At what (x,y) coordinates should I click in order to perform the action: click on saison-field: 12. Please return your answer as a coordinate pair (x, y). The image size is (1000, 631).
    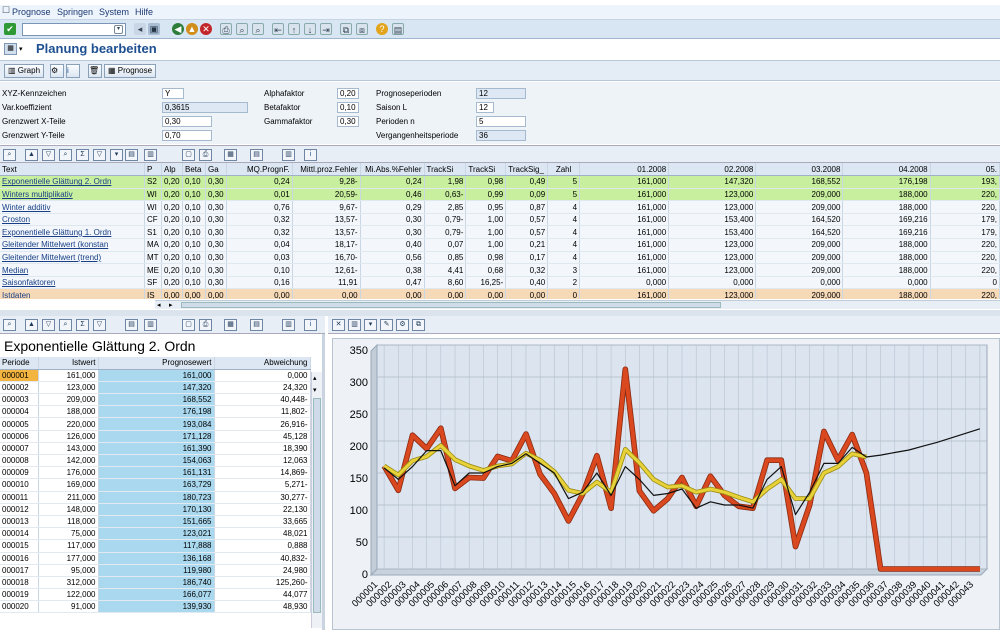
    Looking at the image, I should click on (485, 107).